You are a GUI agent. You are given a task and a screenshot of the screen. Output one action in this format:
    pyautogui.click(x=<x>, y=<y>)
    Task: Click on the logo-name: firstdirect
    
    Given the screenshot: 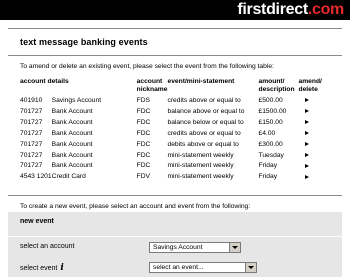 What is the action you would take?
    pyautogui.click(x=272, y=9)
    